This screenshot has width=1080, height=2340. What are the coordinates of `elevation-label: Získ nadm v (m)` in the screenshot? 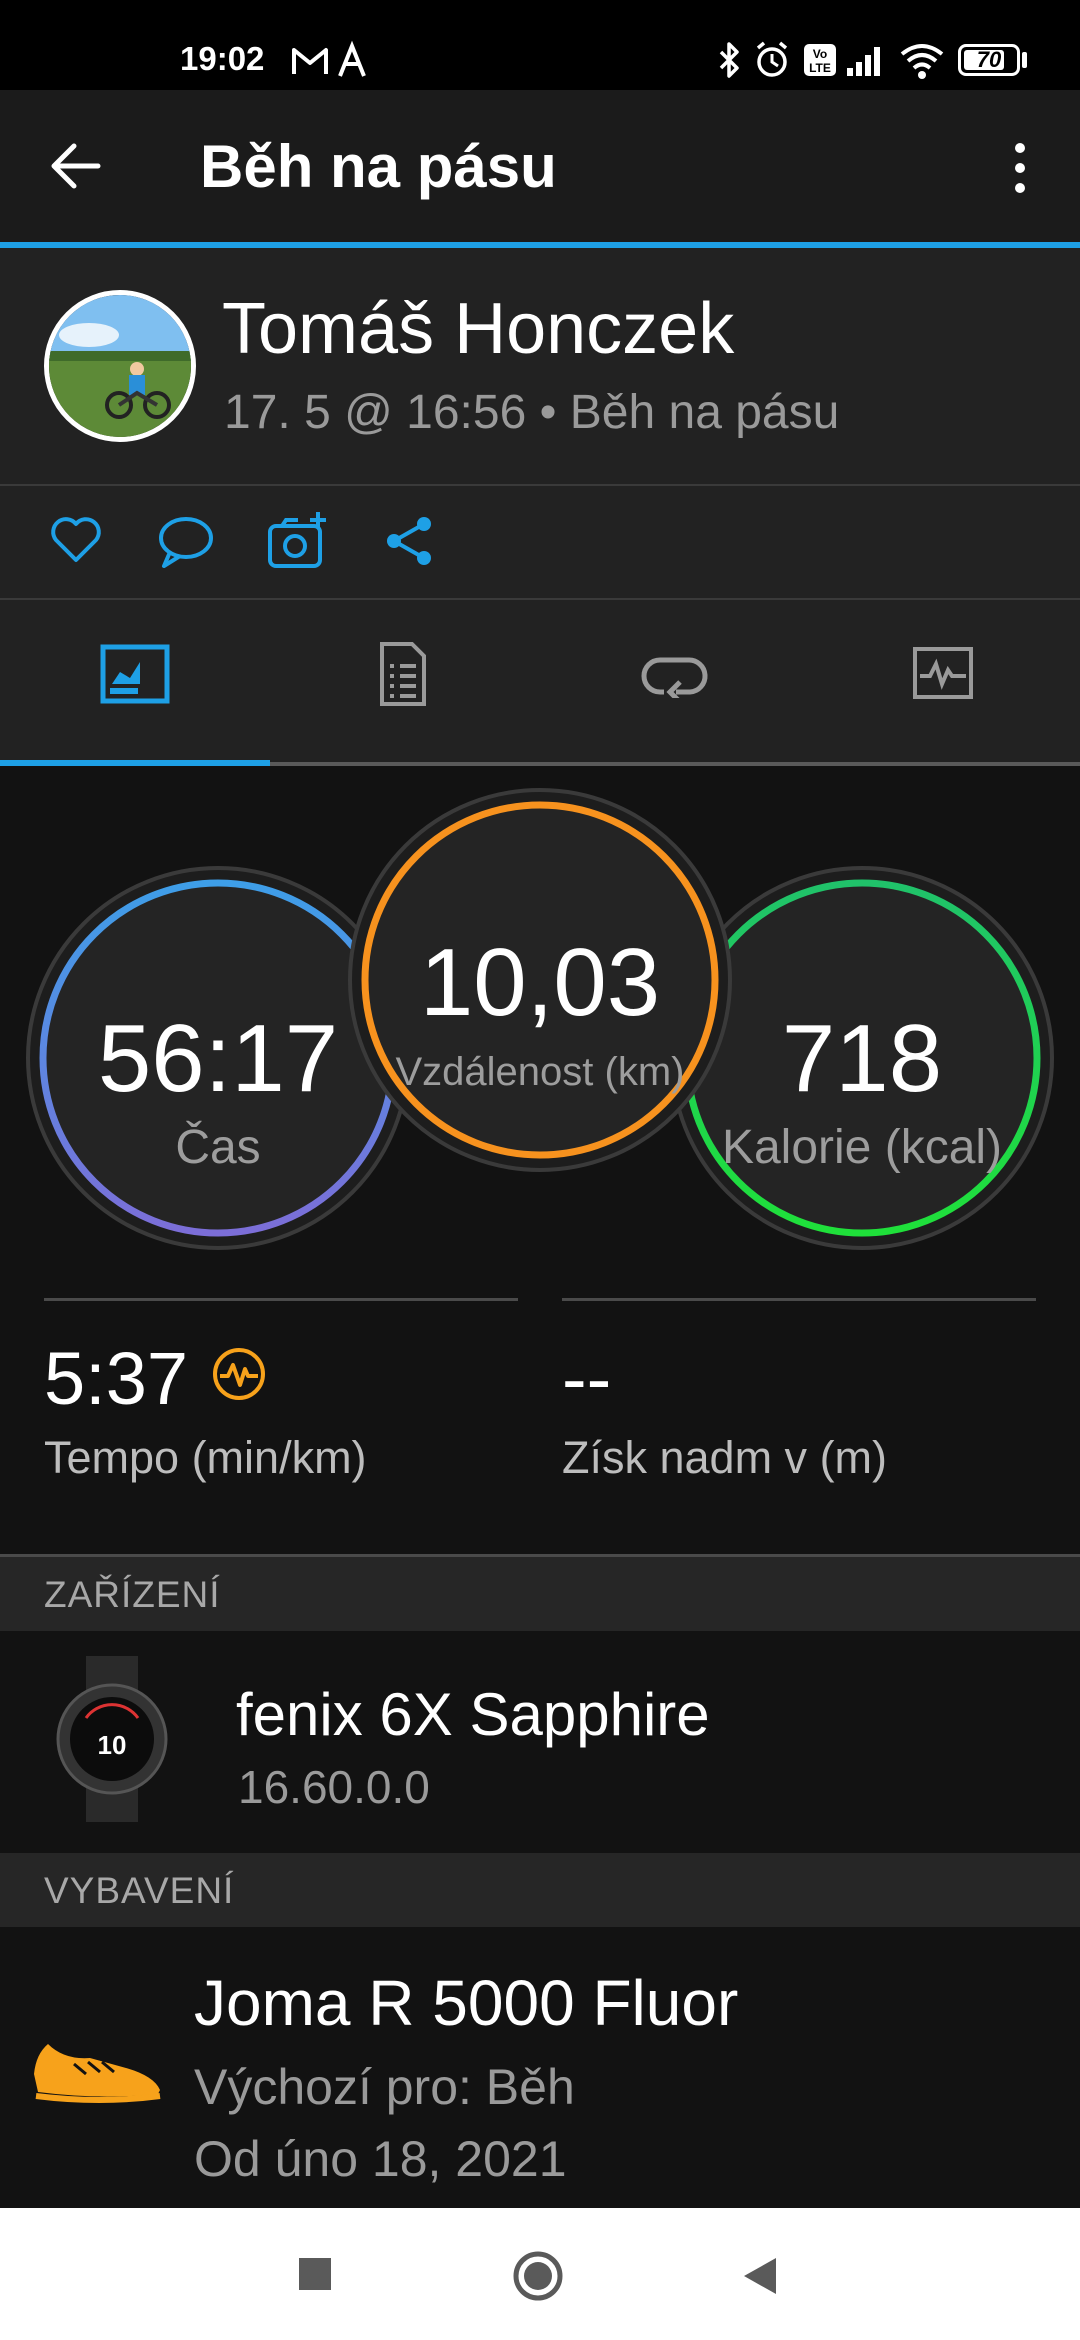 It's located at (725, 1457).